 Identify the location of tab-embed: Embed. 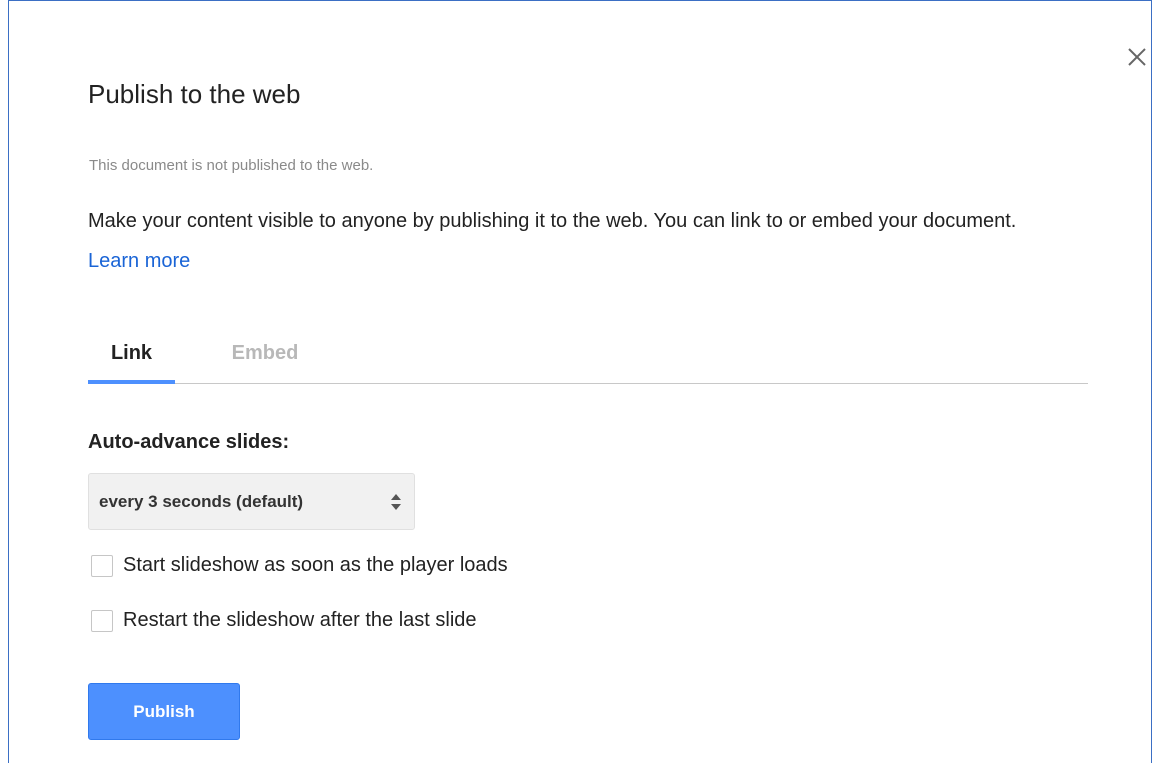
(265, 359).